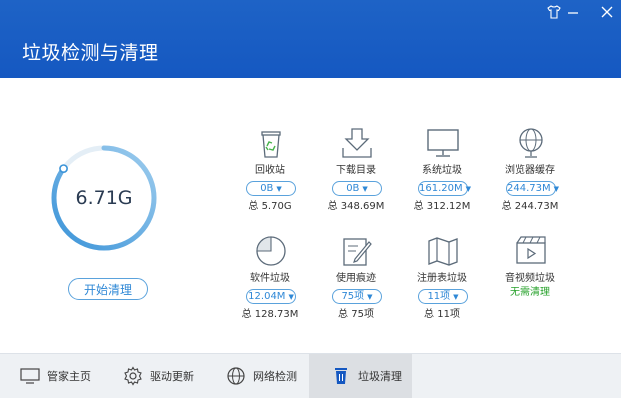 The height and width of the screenshot is (398, 621). Describe the element at coordinates (30, 376) in the screenshot. I see `monitor-home-icon` at that location.